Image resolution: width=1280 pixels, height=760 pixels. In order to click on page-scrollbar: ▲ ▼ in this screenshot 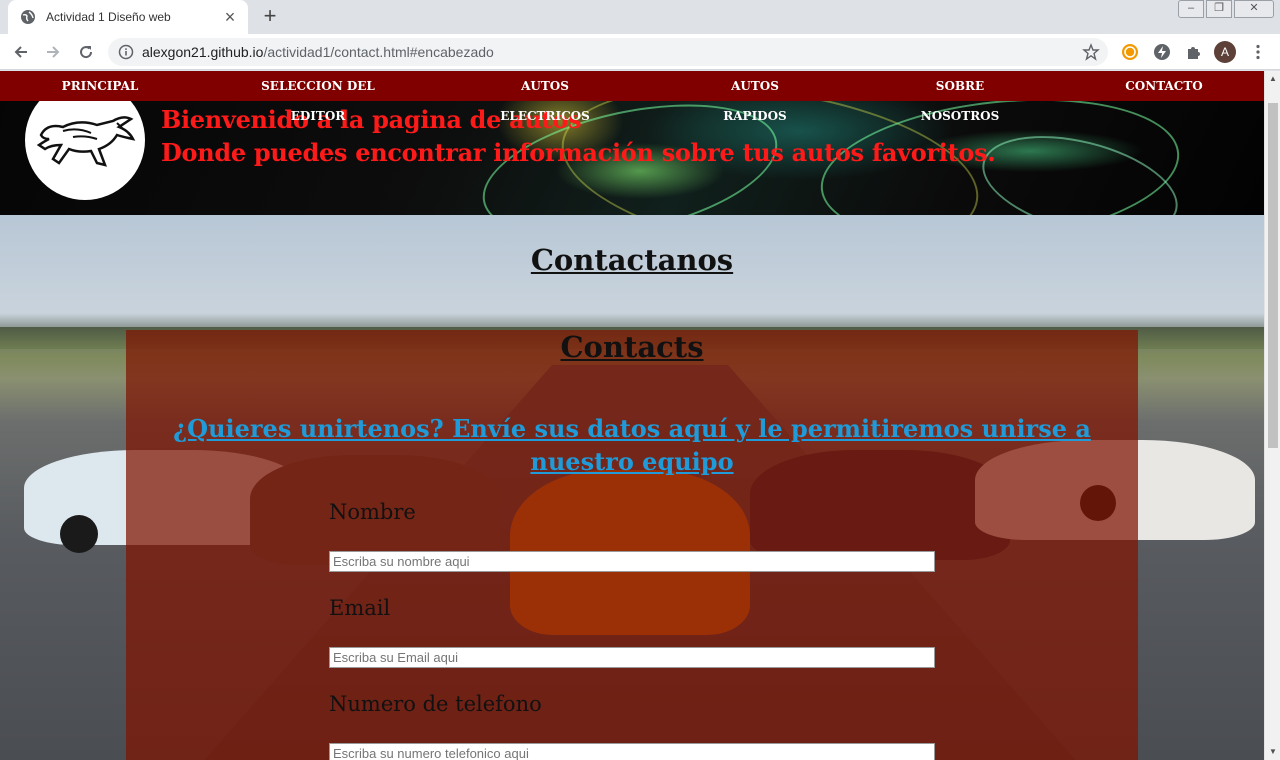, I will do `click(1272, 415)`.